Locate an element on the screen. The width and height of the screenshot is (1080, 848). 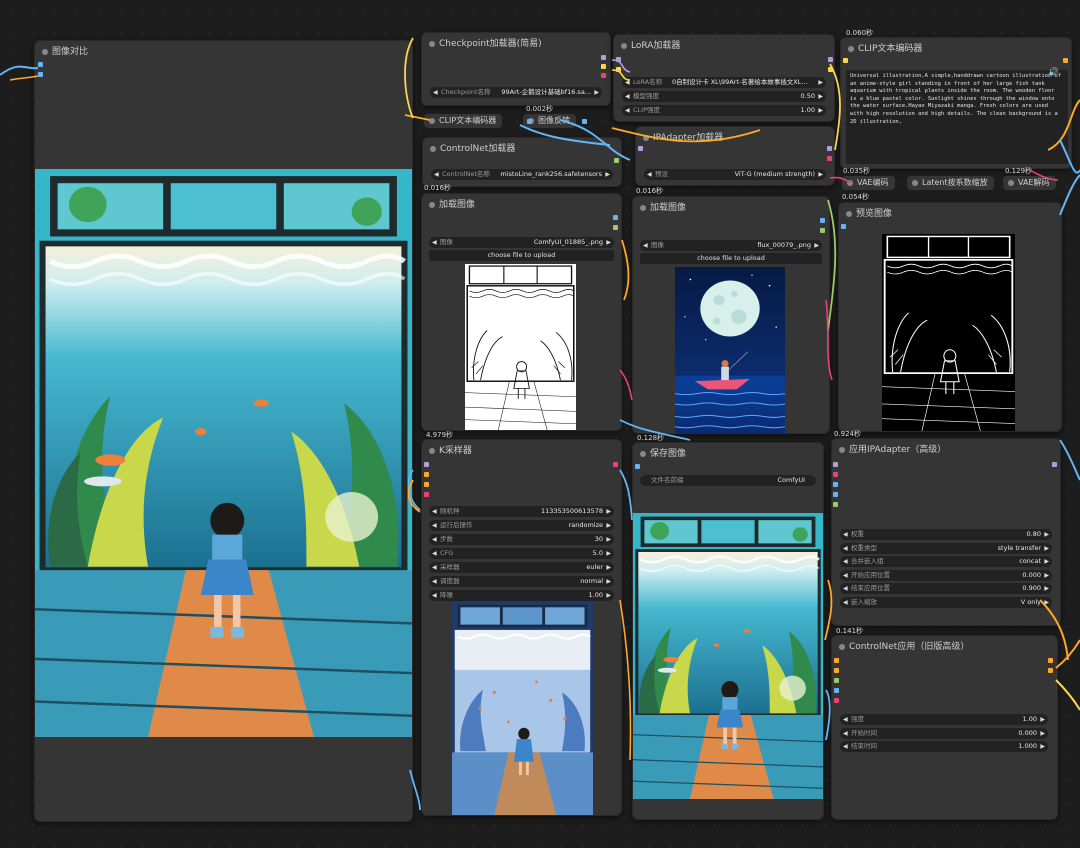
lora-name-widget: ◀ LoRA名称 0自制设计卡 XL\99Art-名著绘本故事插文XL... ▶ is located at coordinates (724, 82).